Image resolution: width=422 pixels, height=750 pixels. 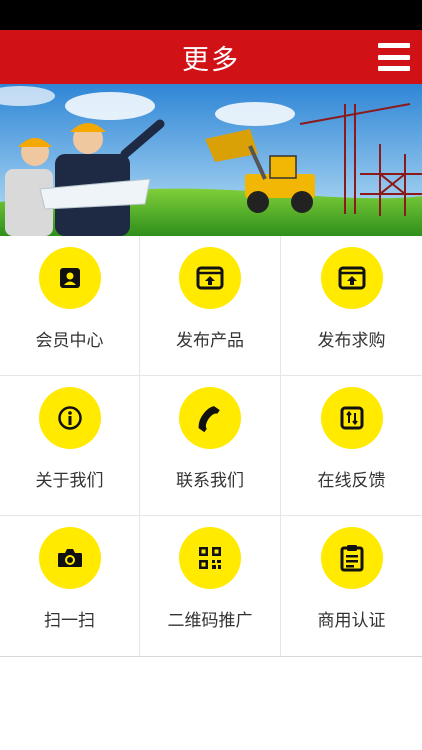 What do you see at coordinates (69, 278) in the screenshot?
I see `member-card-icon` at bounding box center [69, 278].